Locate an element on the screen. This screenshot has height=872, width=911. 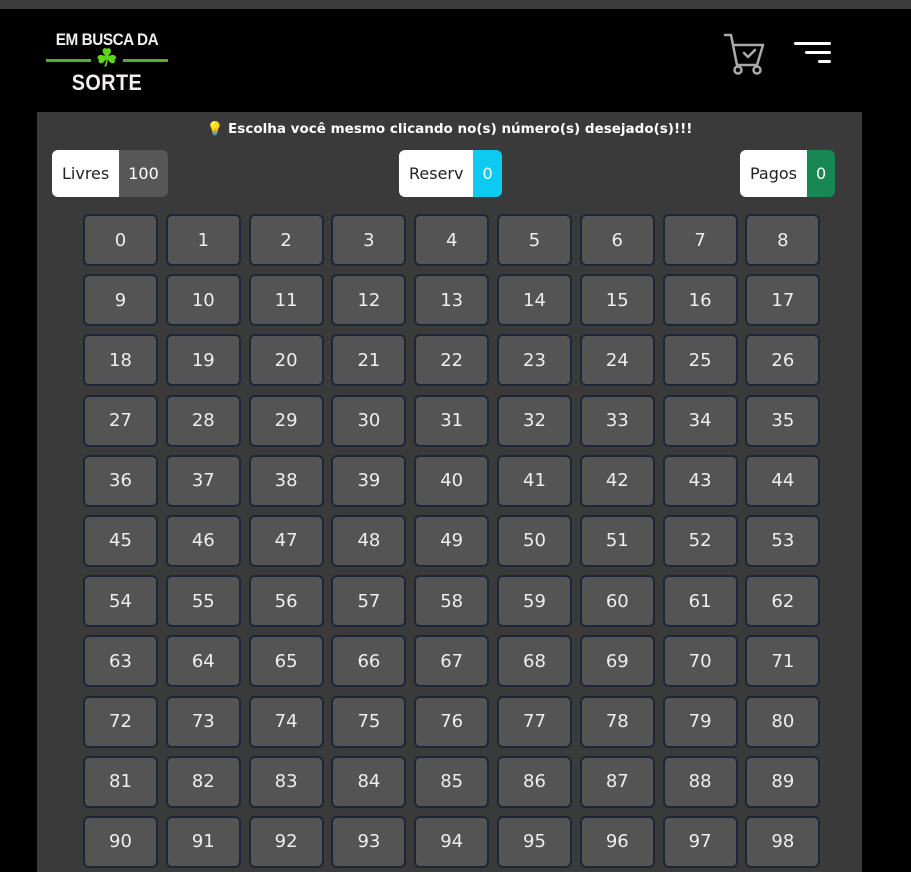
number-button-27: 27 is located at coordinates (120, 420).